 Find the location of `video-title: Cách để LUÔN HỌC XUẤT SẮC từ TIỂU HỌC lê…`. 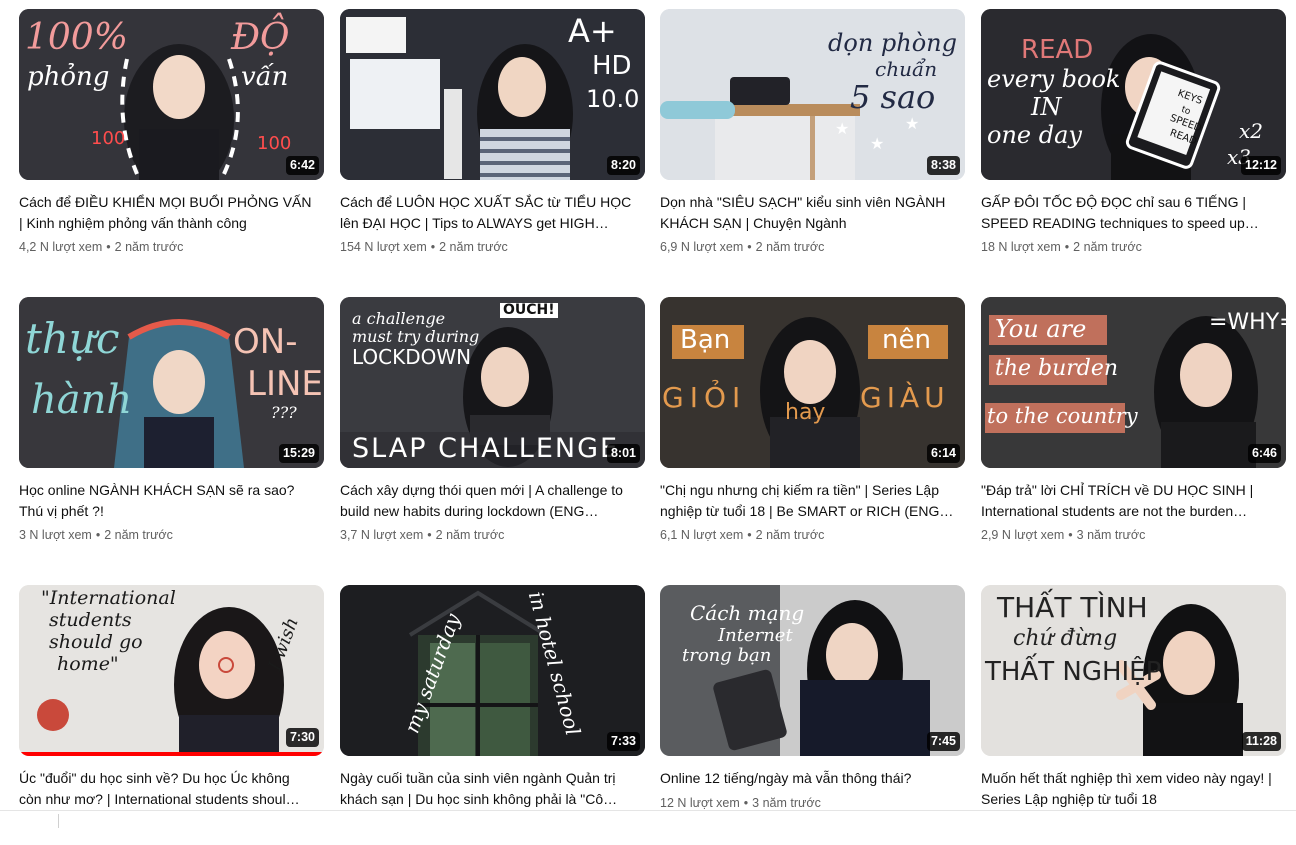

video-title: Cách để LUÔN HỌC XUẤT SẮC từ TIỂU HỌC lê… is located at coordinates (487, 212).